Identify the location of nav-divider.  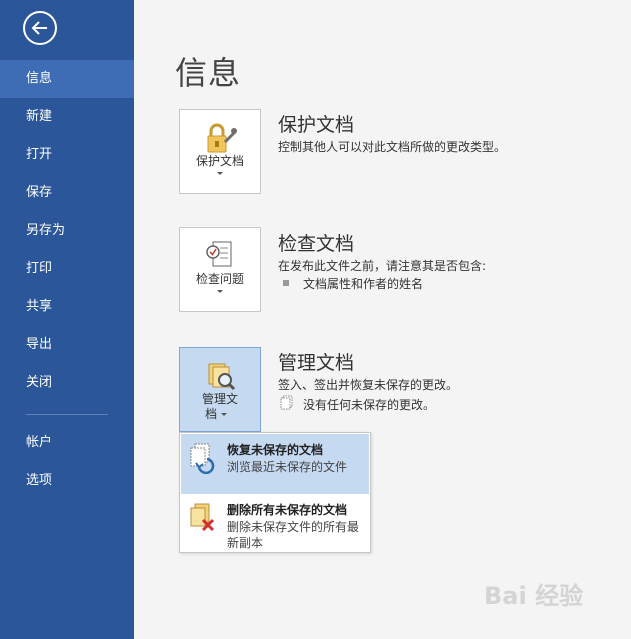
(67, 414).